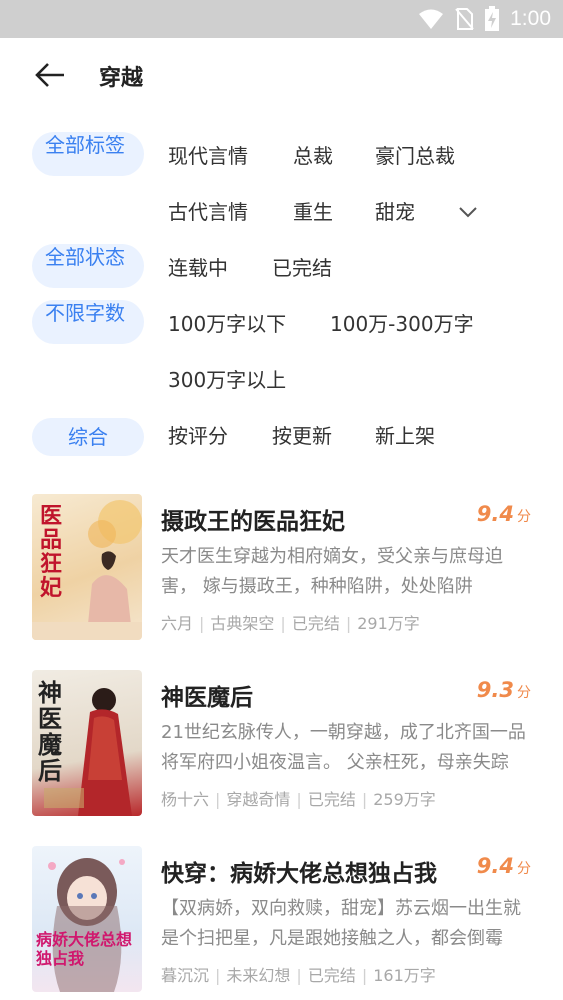 Image resolution: width=563 pixels, height=1000 pixels. Describe the element at coordinates (207, 698) in the screenshot. I see `book-title: 神医魔后` at that location.